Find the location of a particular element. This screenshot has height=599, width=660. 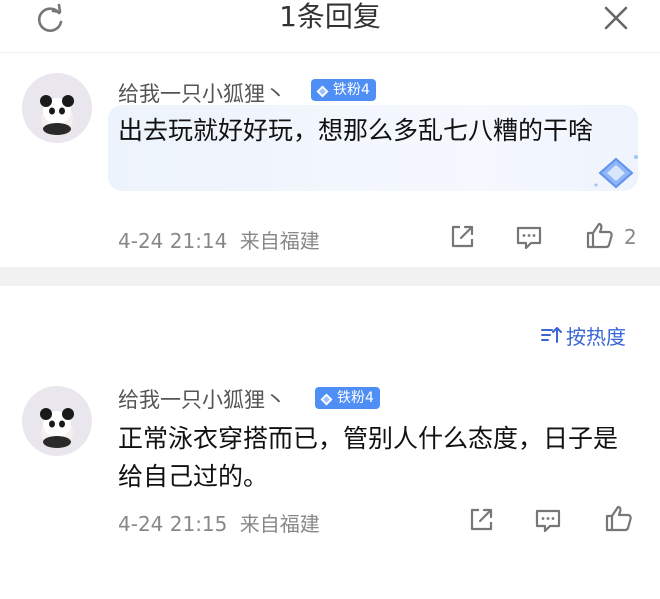

dialog-header: 1条回复 is located at coordinates (330, 26).